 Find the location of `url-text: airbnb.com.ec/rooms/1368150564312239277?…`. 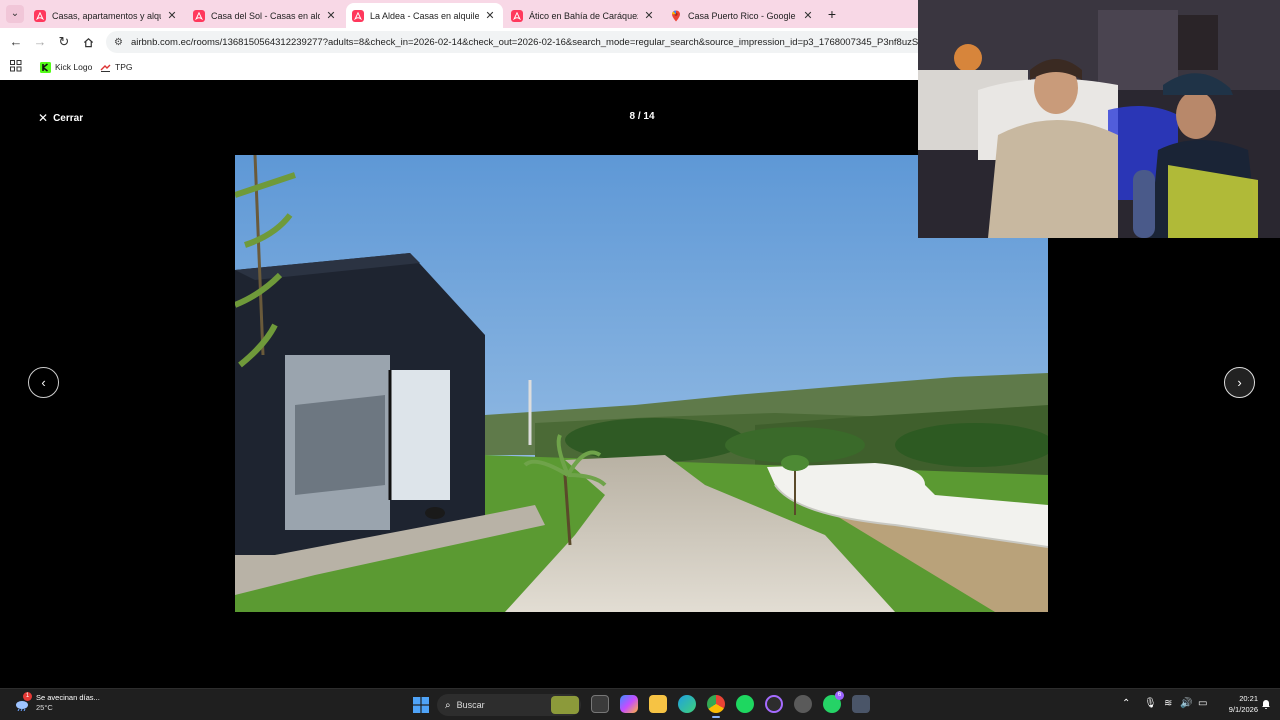

url-text: airbnb.com.ec/rooms/1368150564312239277?… is located at coordinates (524, 42).